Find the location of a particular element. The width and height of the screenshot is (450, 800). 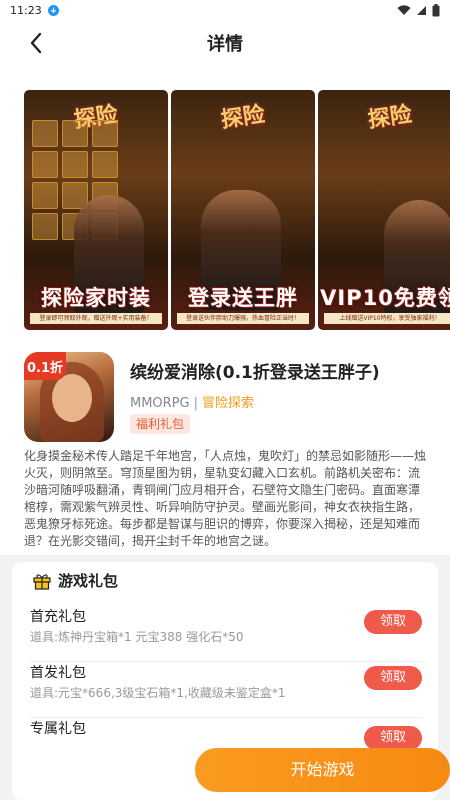

gift-item: 首充礼包 道具:炼神丹宝箱*1 元宝388 强化石*50 领取 is located at coordinates (226, 634).